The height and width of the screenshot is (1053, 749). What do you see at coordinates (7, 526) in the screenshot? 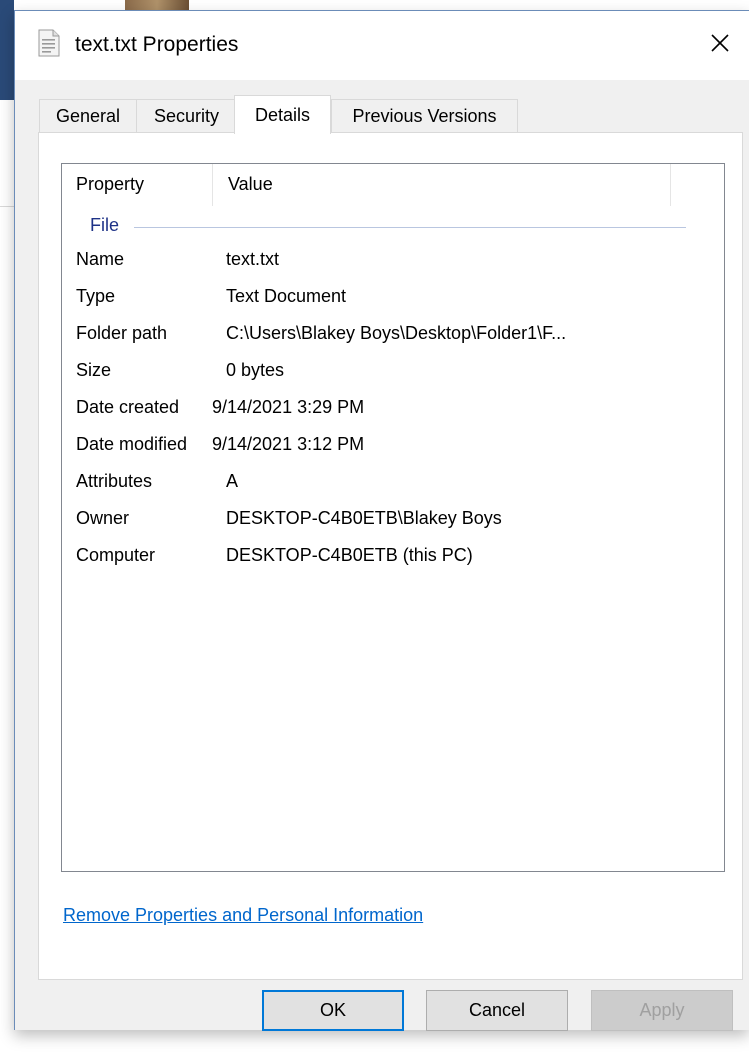
I see `desktop-background` at bounding box center [7, 526].